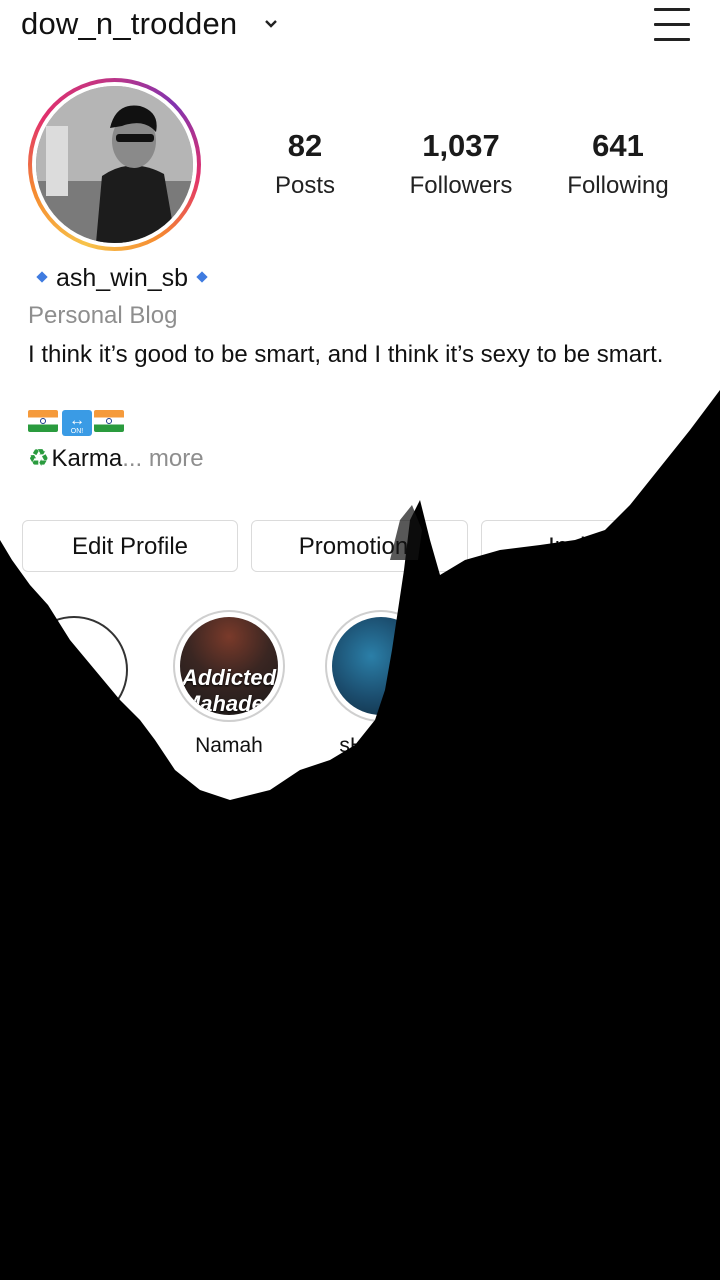  I want to click on profile-category: Personal Blog, so click(103, 315).